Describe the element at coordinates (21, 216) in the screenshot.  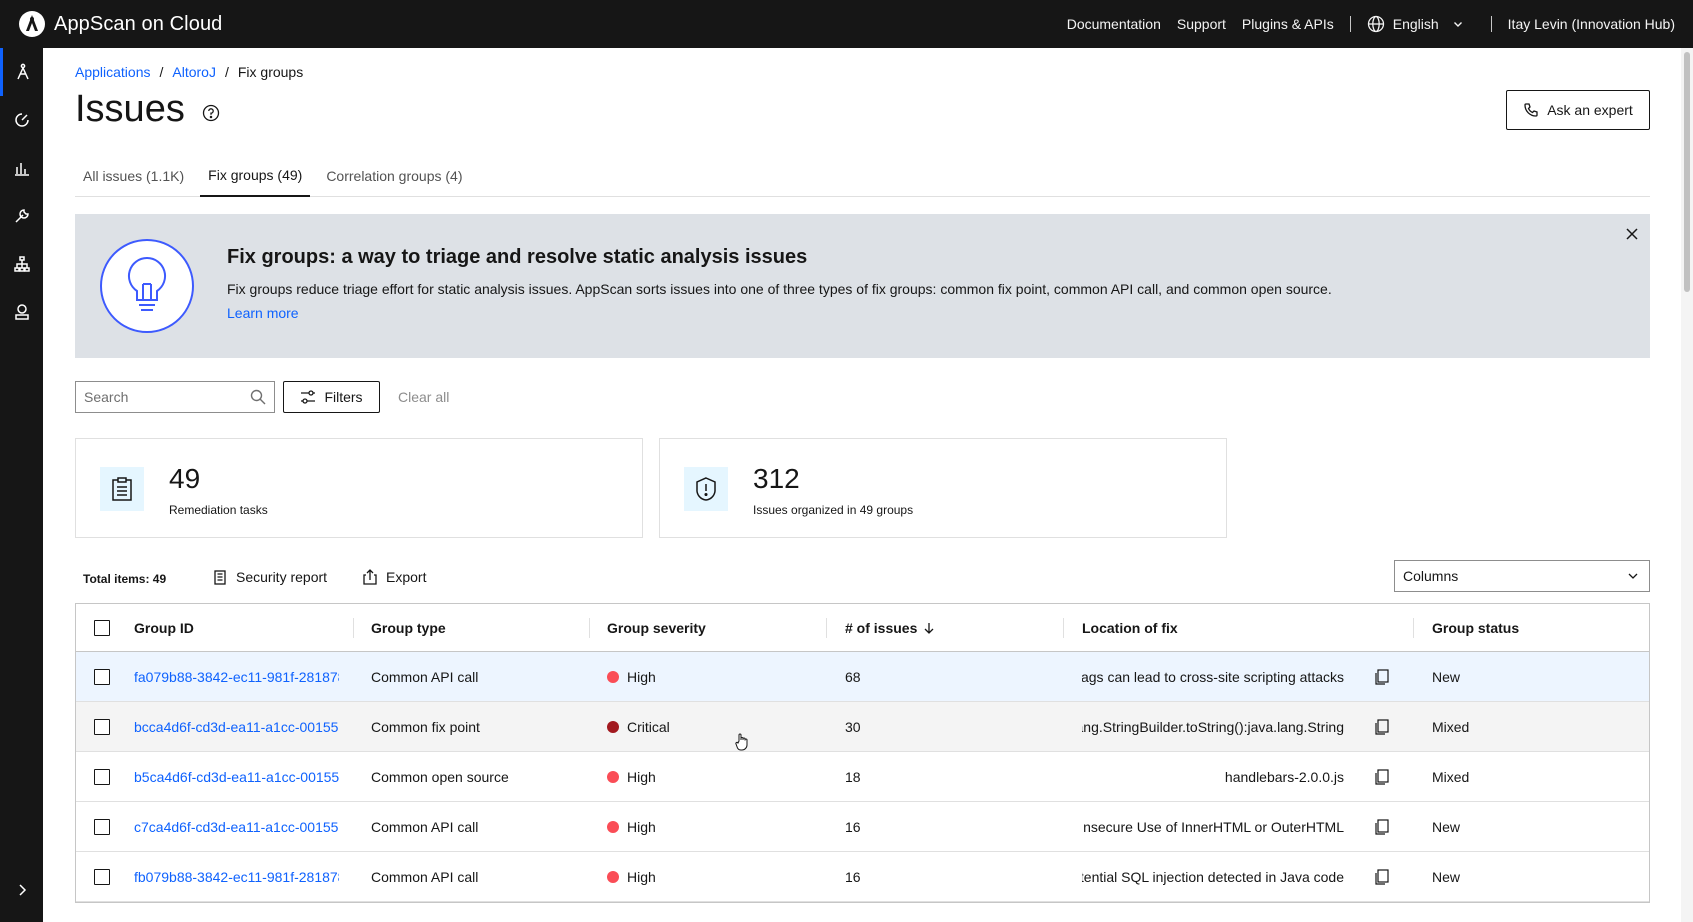
I see `nav-tools` at that location.